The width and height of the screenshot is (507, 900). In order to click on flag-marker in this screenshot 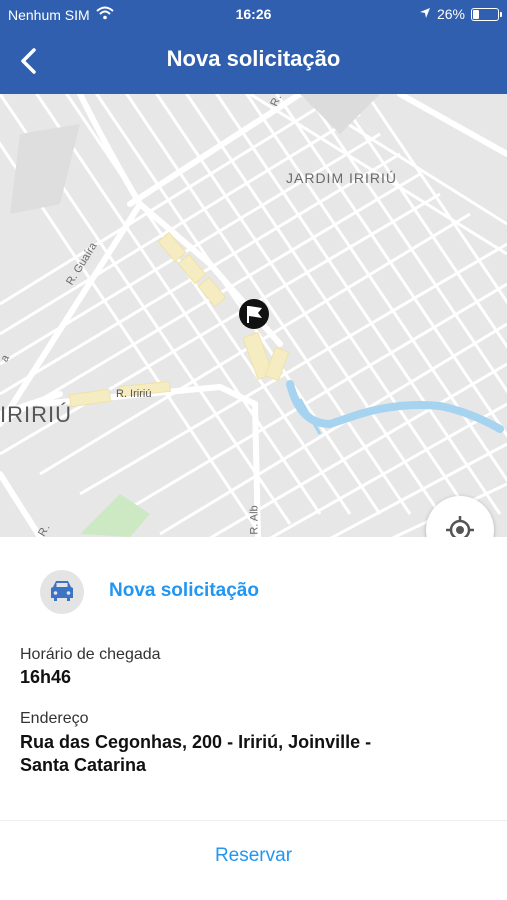, I will do `click(254, 314)`.